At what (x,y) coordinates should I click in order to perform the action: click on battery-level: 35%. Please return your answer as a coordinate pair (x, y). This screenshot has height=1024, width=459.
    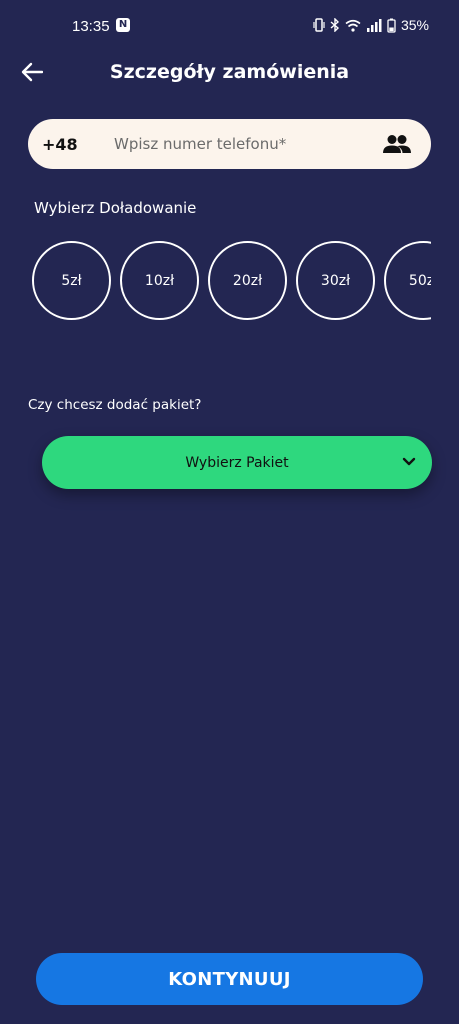
    Looking at the image, I should click on (414, 25).